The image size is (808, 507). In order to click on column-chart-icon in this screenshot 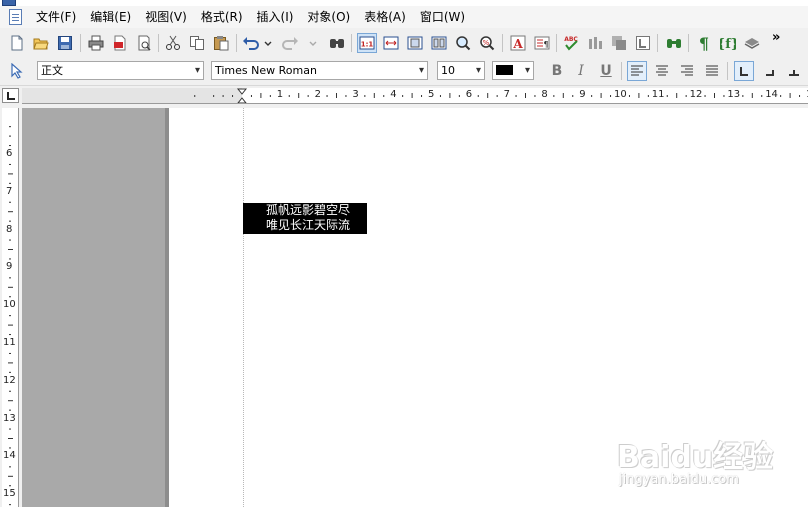, I will do `click(595, 43)`.